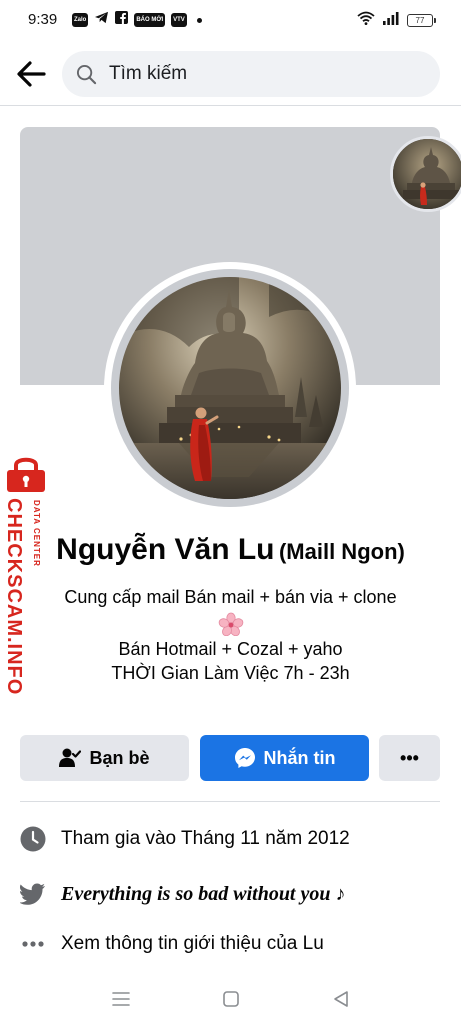  I want to click on baomoi-icon: BÁO MỚI, so click(150, 20).